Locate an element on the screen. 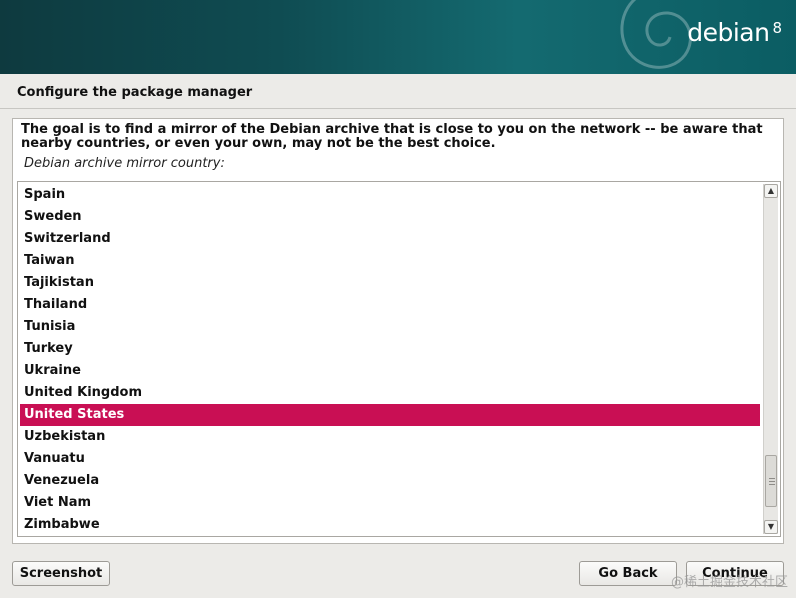 Image resolution: width=796 pixels, height=598 pixels. scrollbar: ▲ ▼ is located at coordinates (770, 359).